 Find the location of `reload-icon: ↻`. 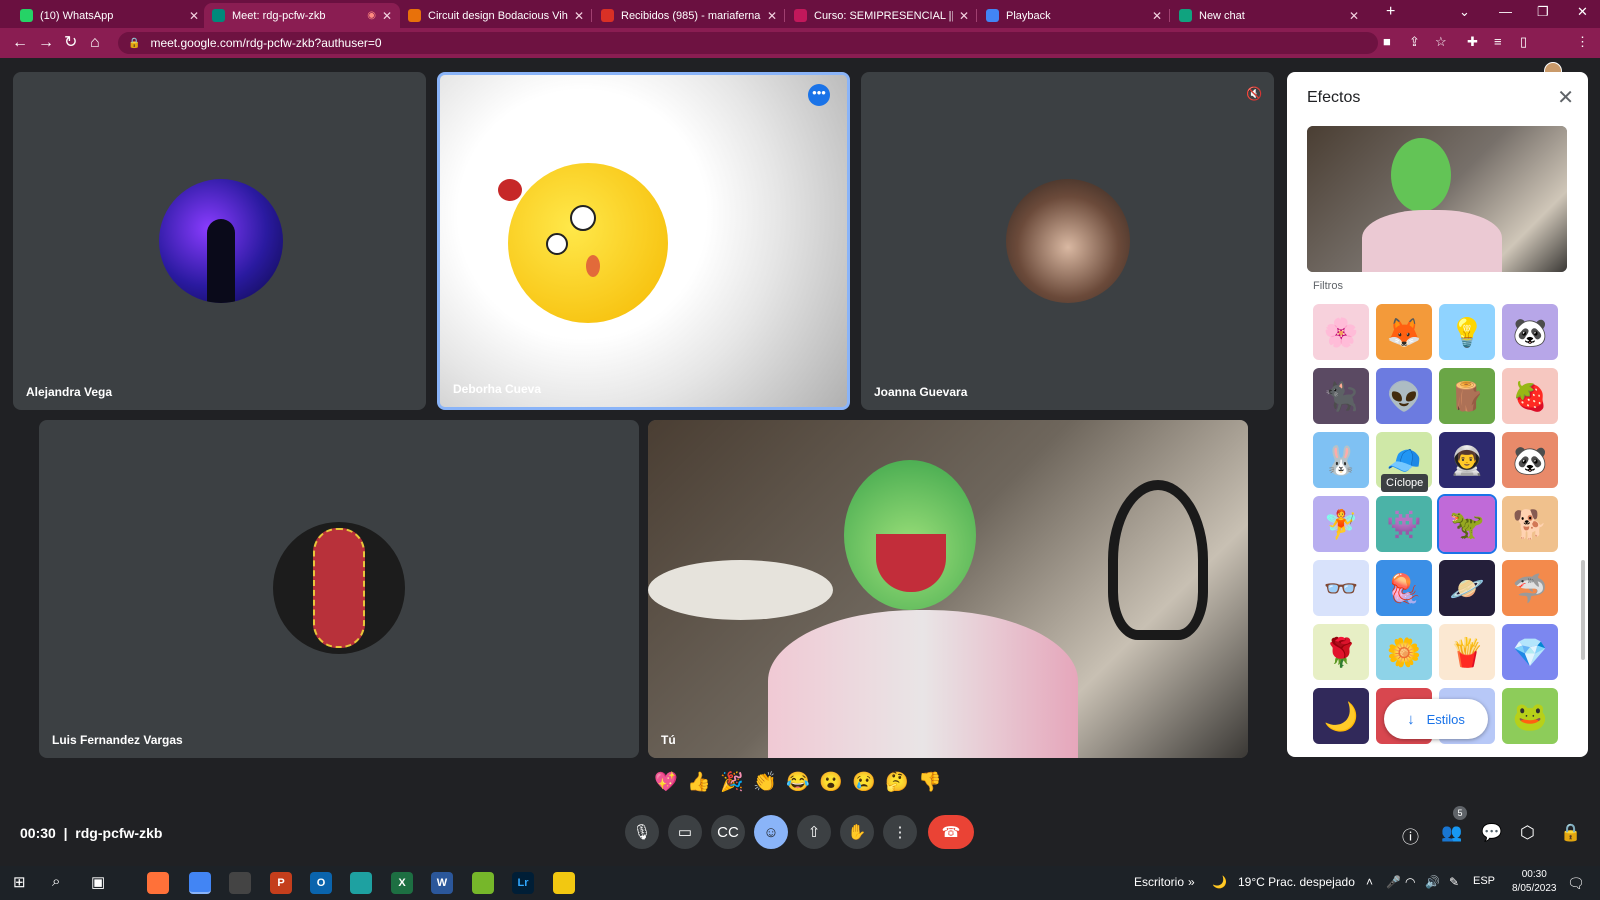

reload-icon: ↻ is located at coordinates (70, 43).